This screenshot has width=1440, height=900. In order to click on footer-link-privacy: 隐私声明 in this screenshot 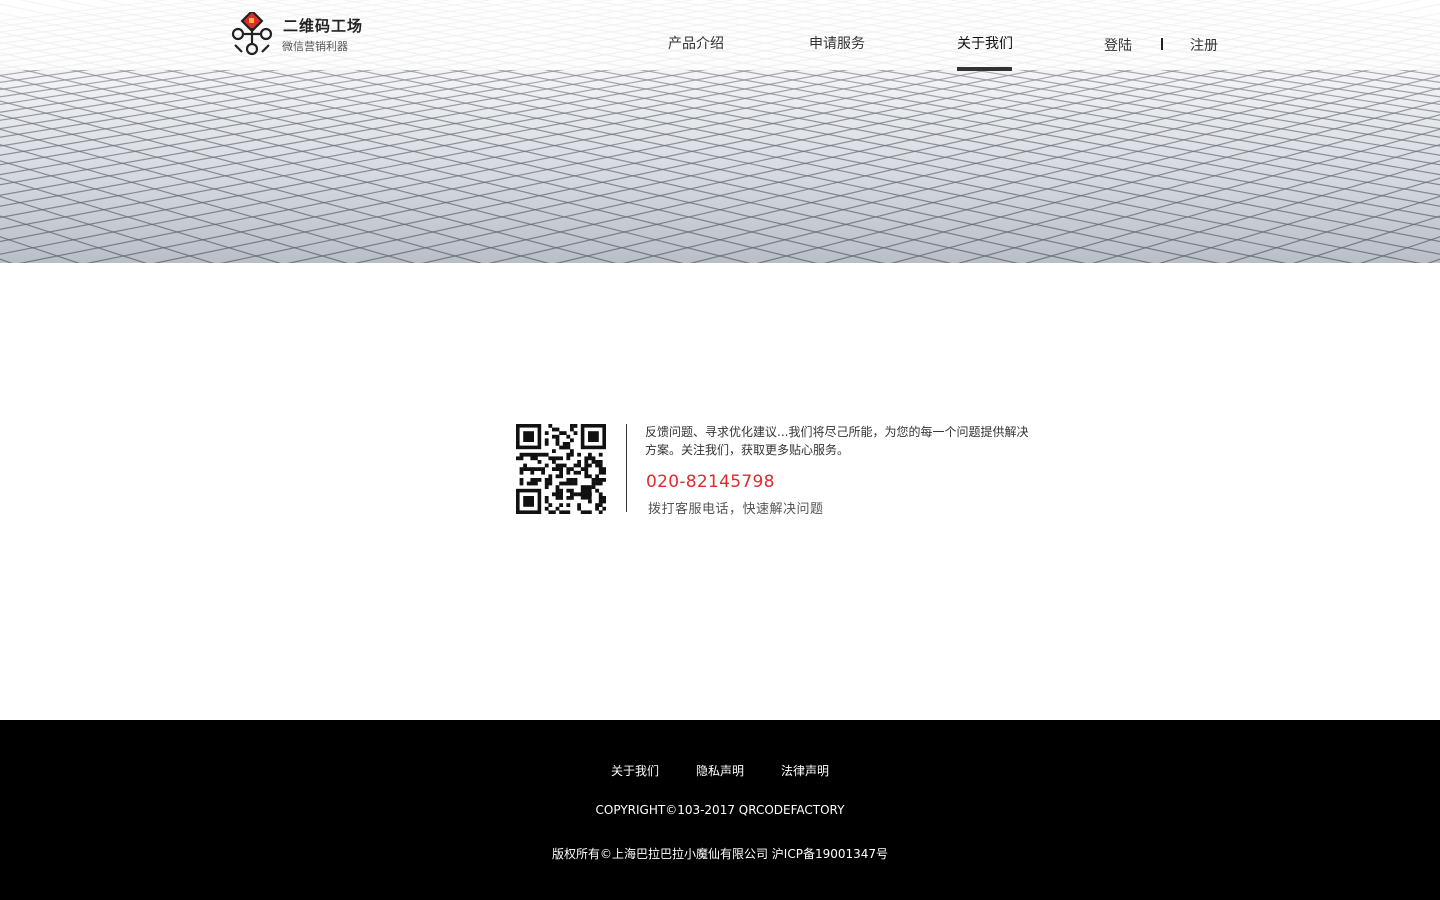, I will do `click(720, 770)`.